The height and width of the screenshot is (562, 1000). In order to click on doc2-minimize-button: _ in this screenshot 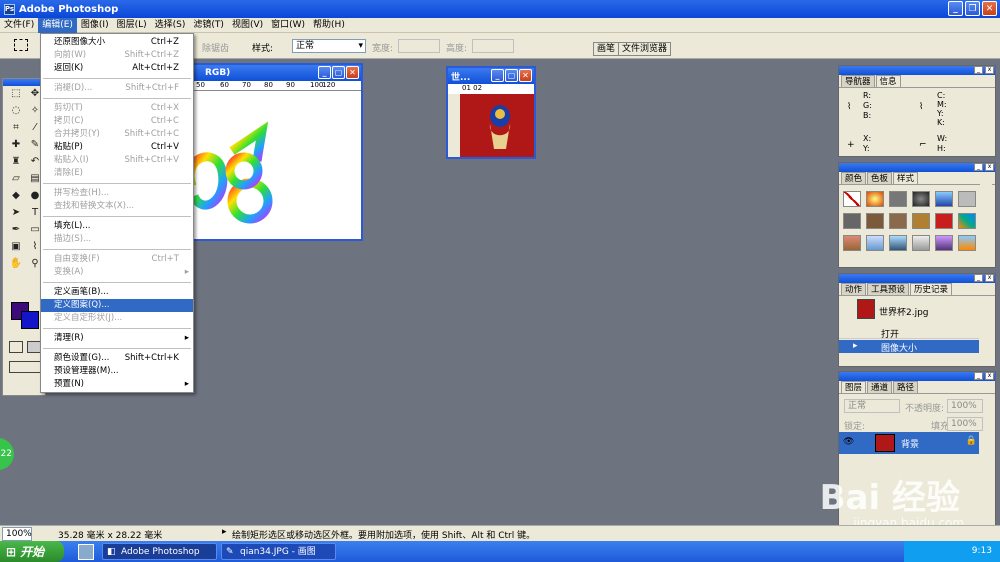, I will do `click(497, 75)`.